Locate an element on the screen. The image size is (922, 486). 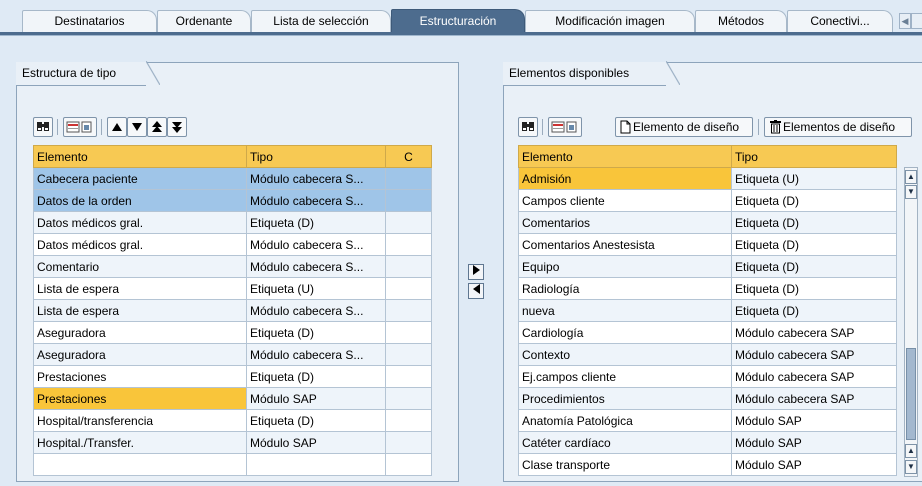
table-row: Cardiología Módulo cabecera SAP is located at coordinates (707, 332).